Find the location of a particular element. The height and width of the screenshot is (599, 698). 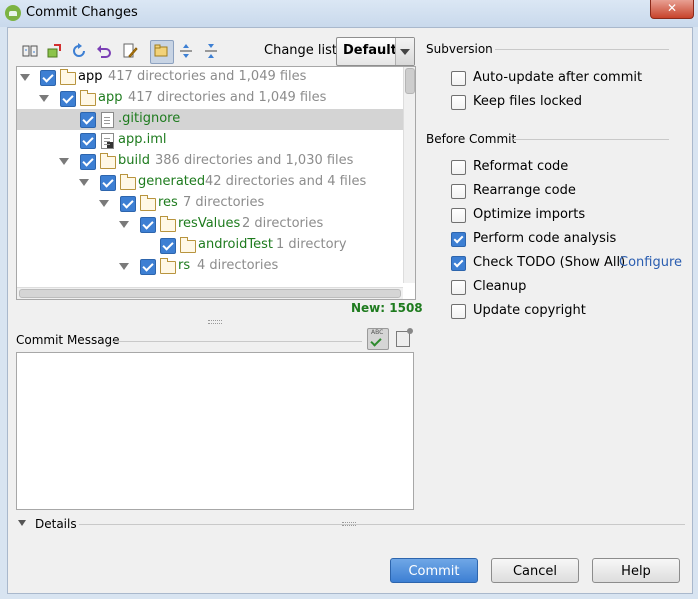

option-label: Check TODO (Show All) is located at coordinates (549, 262).